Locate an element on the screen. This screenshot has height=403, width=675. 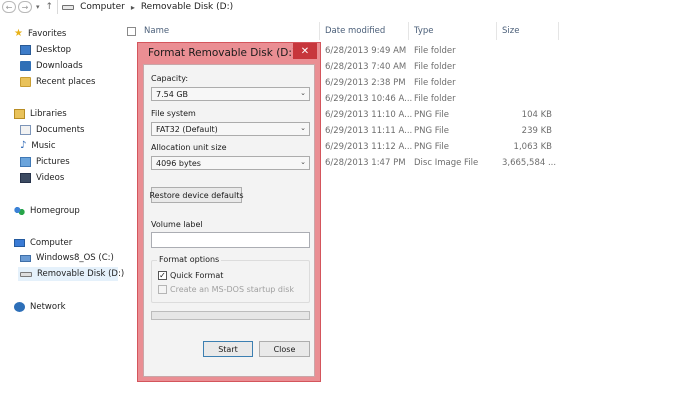
desktop-icon is located at coordinates (25, 50).